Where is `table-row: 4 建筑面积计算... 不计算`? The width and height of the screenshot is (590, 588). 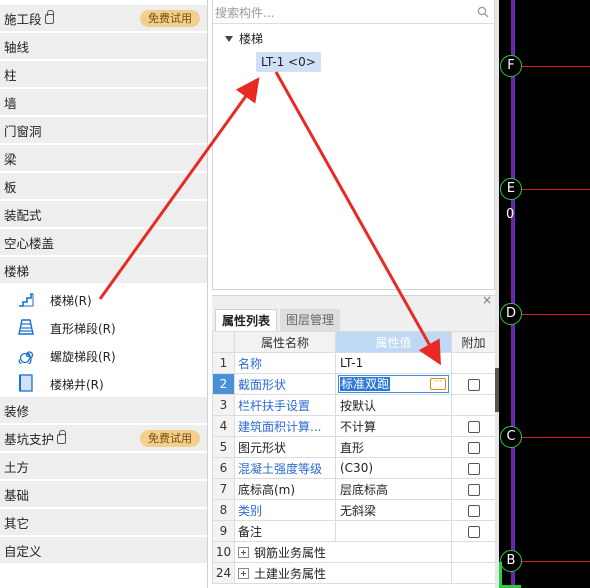 table-row: 4 建筑面积计算... 不计算 is located at coordinates (354, 426).